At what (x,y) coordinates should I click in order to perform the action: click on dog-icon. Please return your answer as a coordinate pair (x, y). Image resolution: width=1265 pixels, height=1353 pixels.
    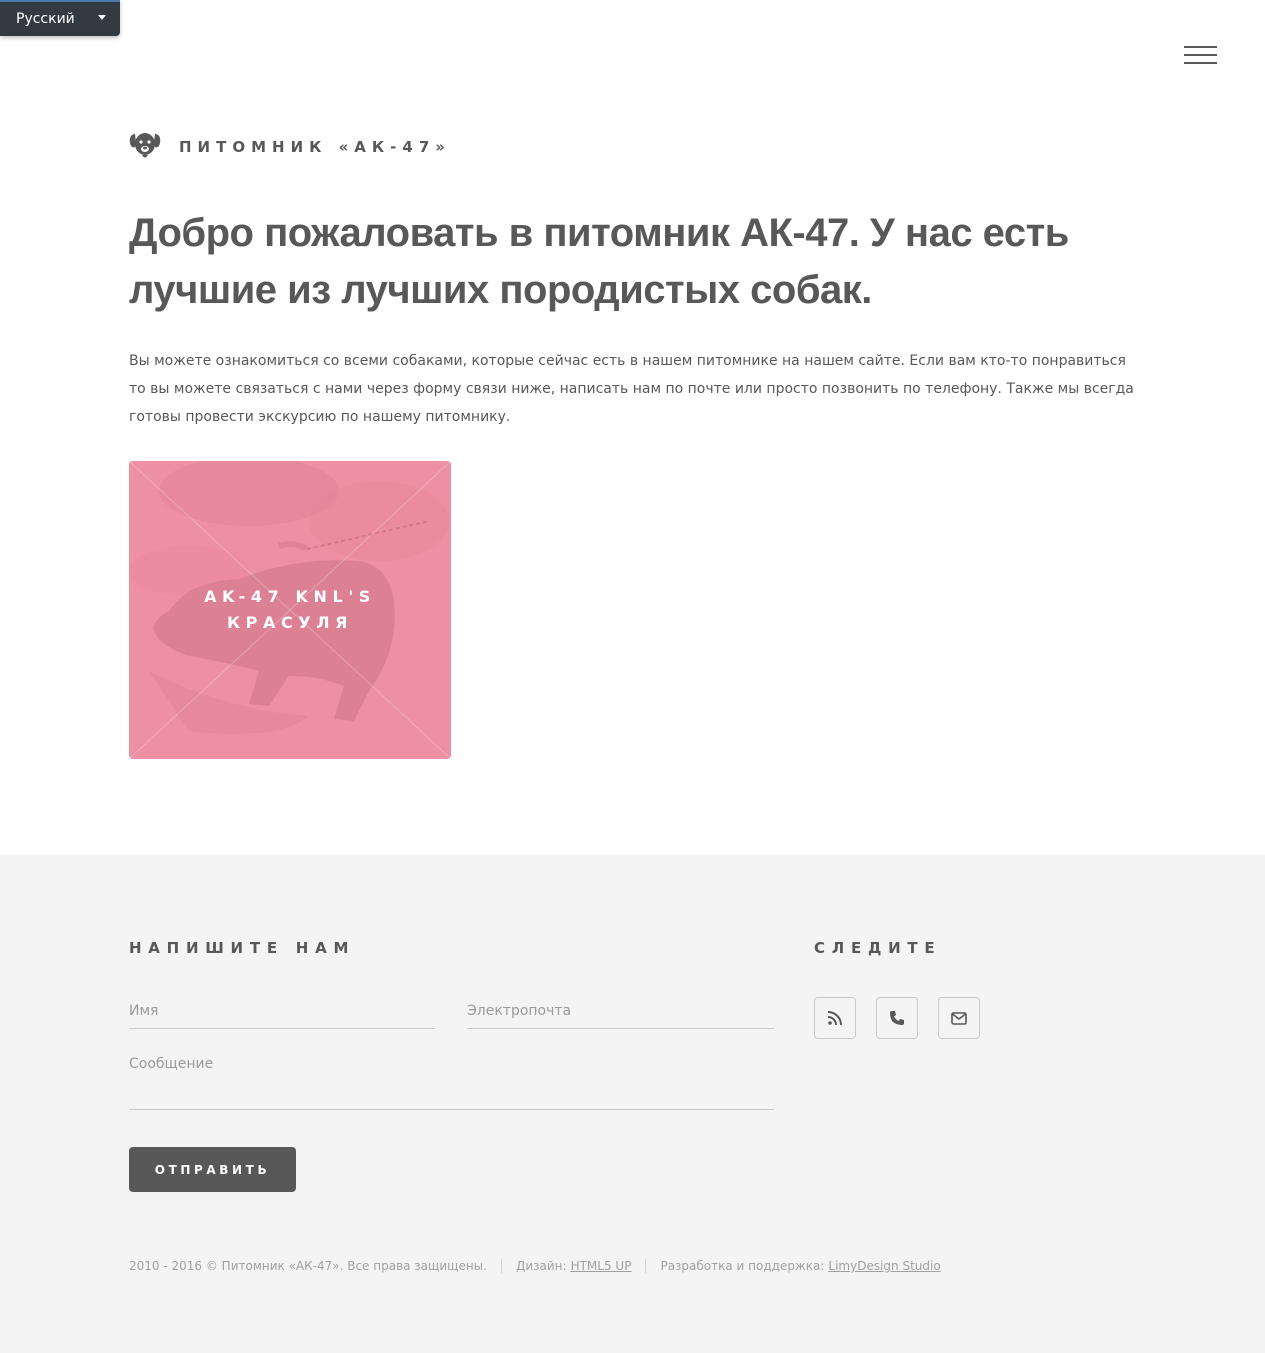
    Looking at the image, I should click on (145, 147).